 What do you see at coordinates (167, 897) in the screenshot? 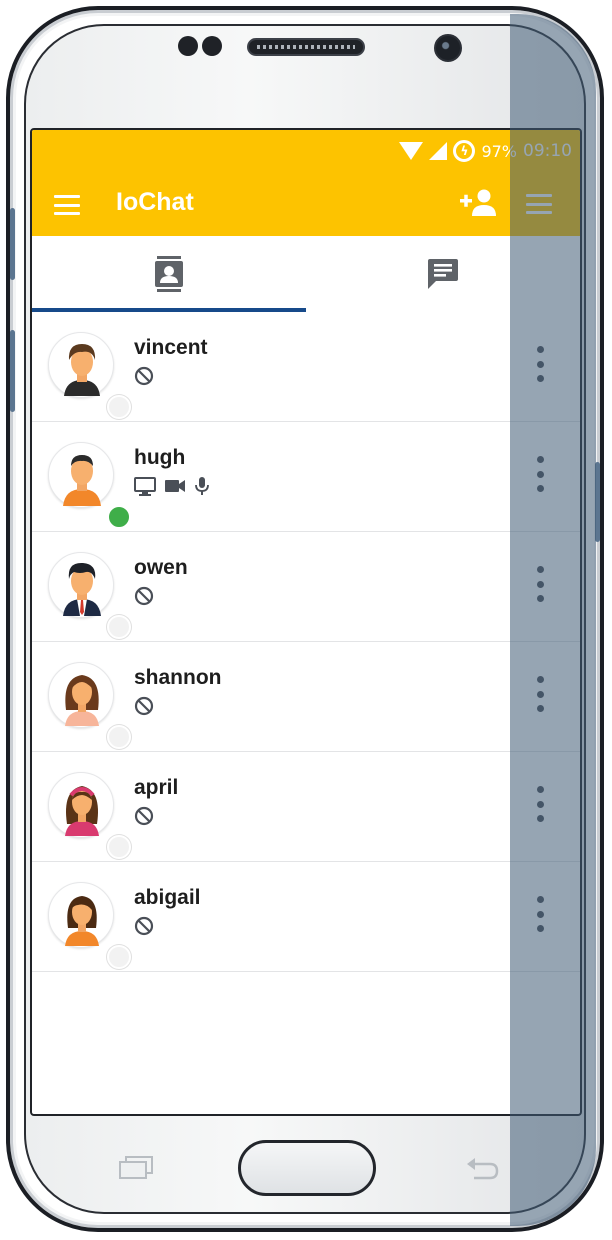
I see `contact-name: abigail` at bounding box center [167, 897].